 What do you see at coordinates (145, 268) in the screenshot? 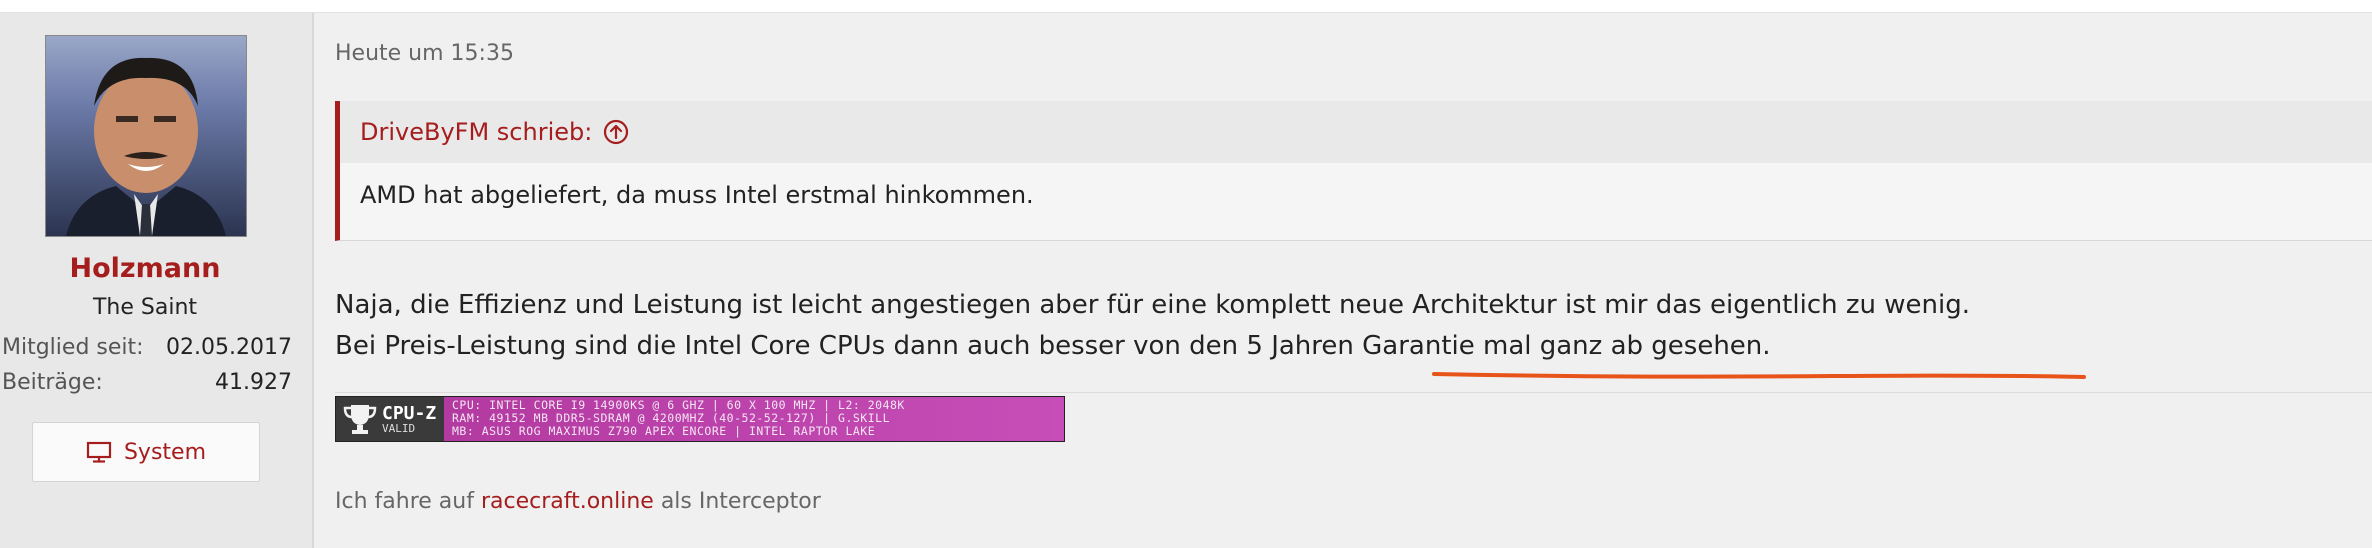
I see `username: Holzmann` at bounding box center [145, 268].